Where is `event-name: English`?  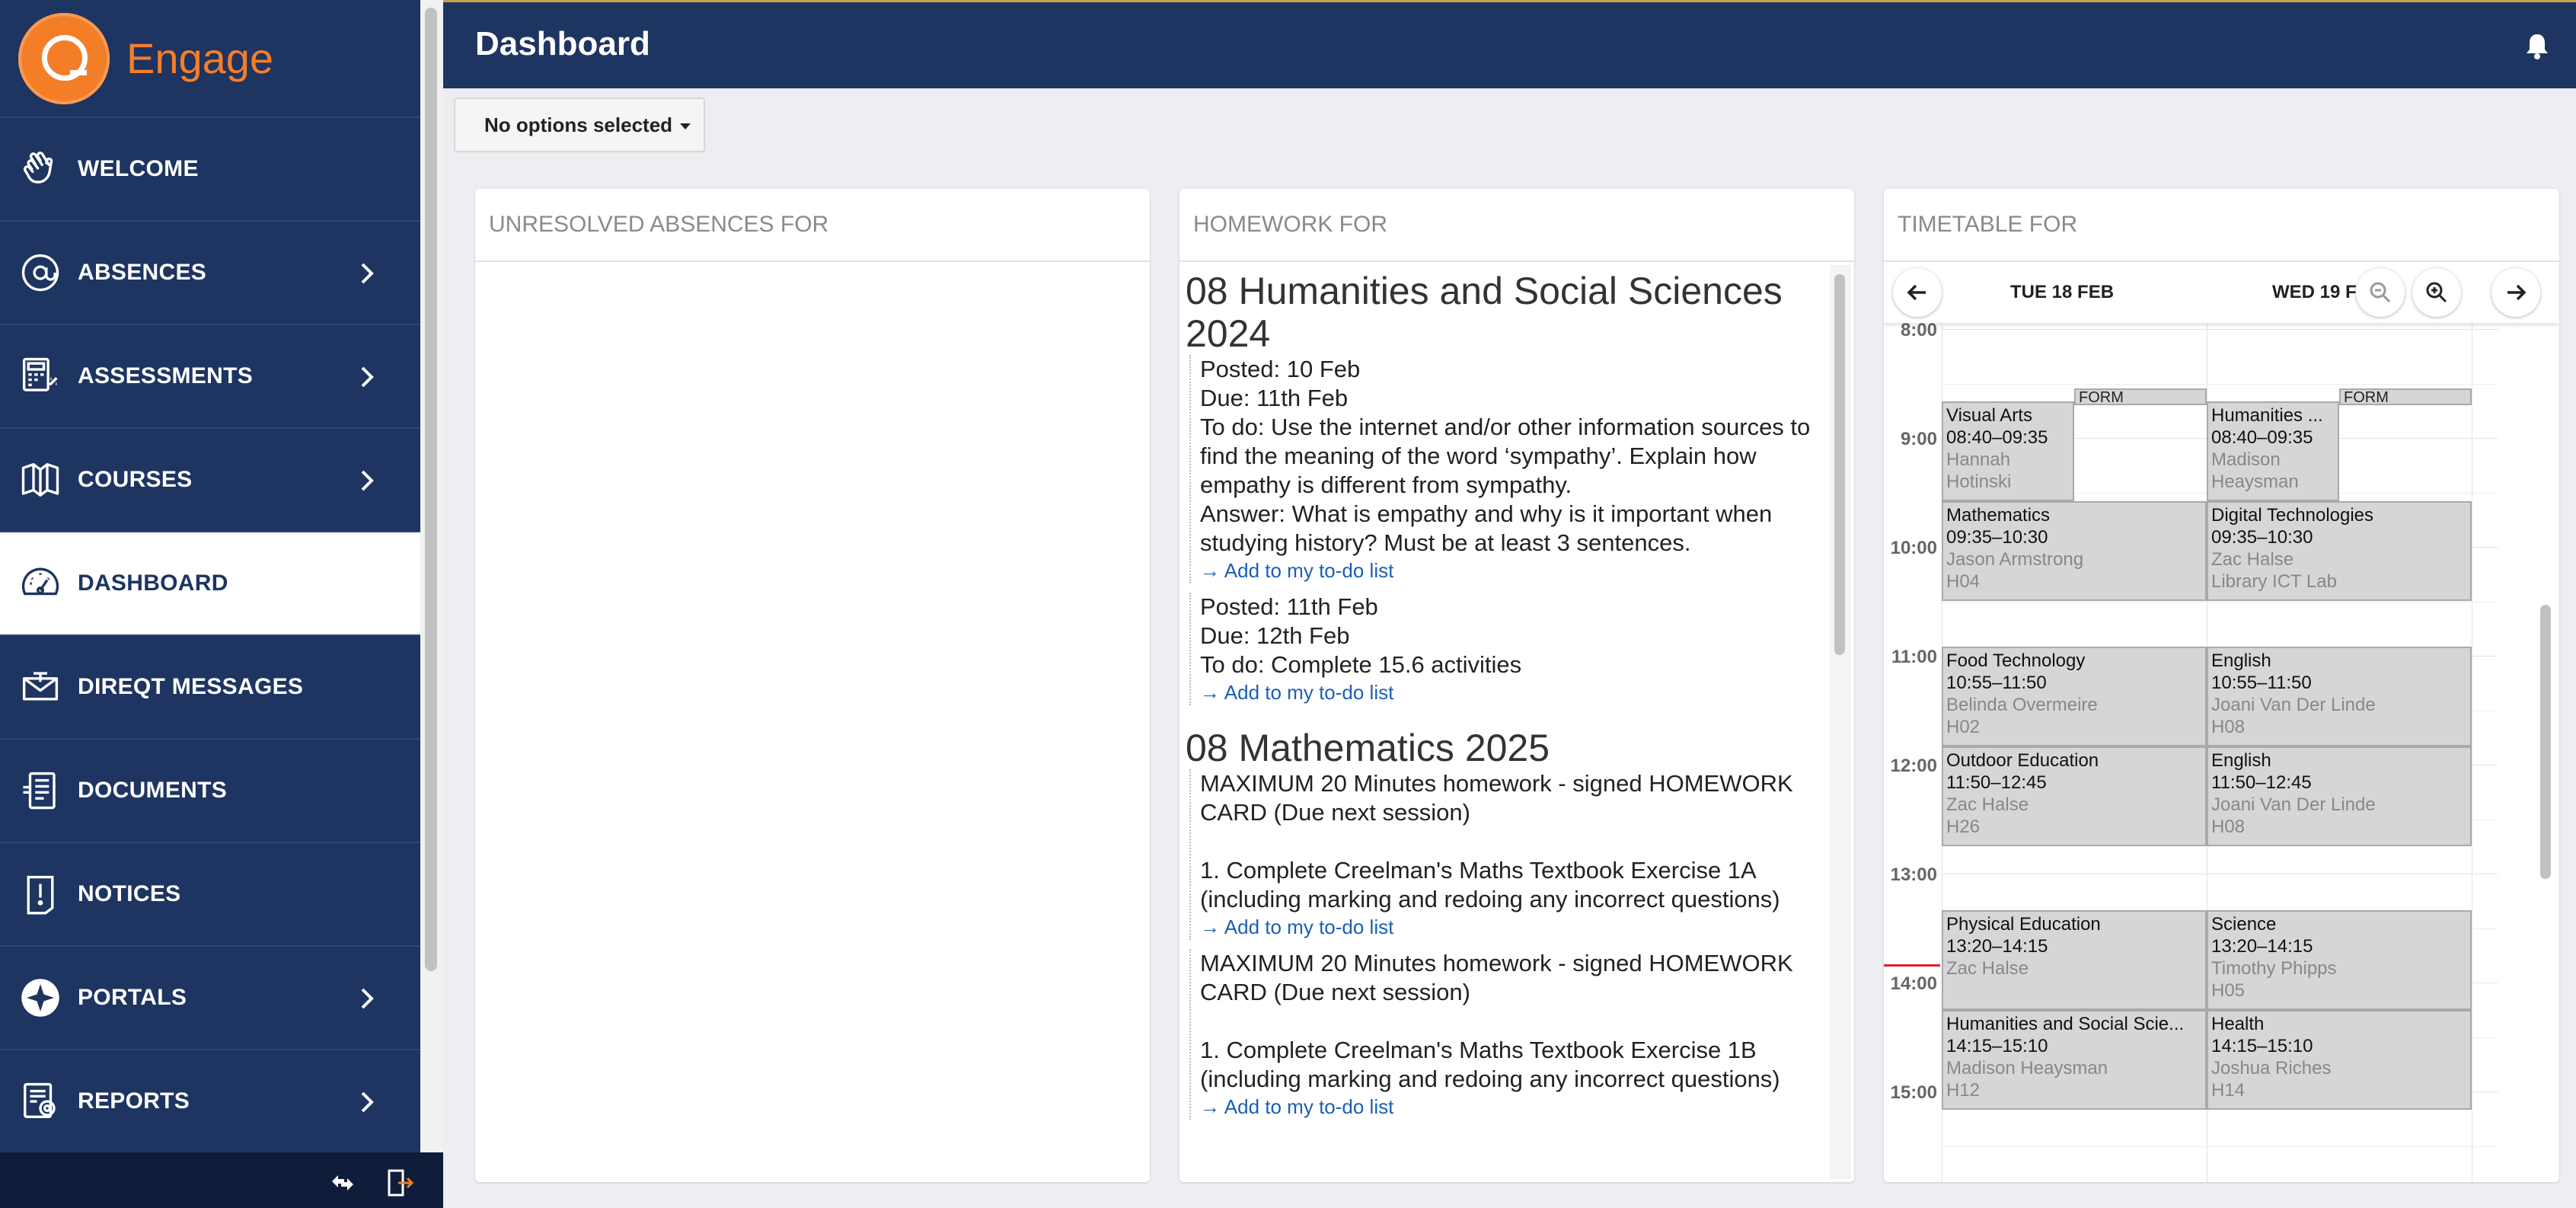 event-name: English is located at coordinates (2241, 761).